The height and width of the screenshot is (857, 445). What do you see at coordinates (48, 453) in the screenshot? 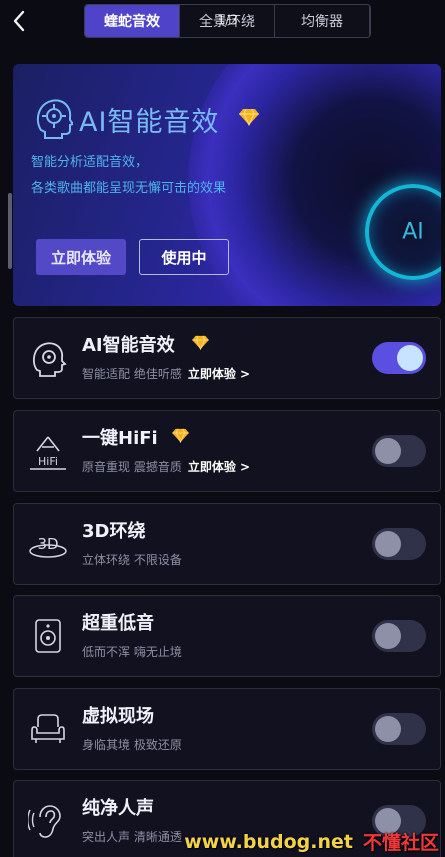
I see `hifi-icon: HiFi` at bounding box center [48, 453].